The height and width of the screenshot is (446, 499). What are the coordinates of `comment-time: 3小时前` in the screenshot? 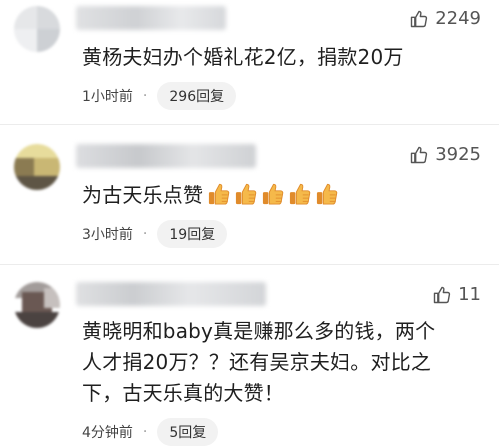 It's located at (107, 235).